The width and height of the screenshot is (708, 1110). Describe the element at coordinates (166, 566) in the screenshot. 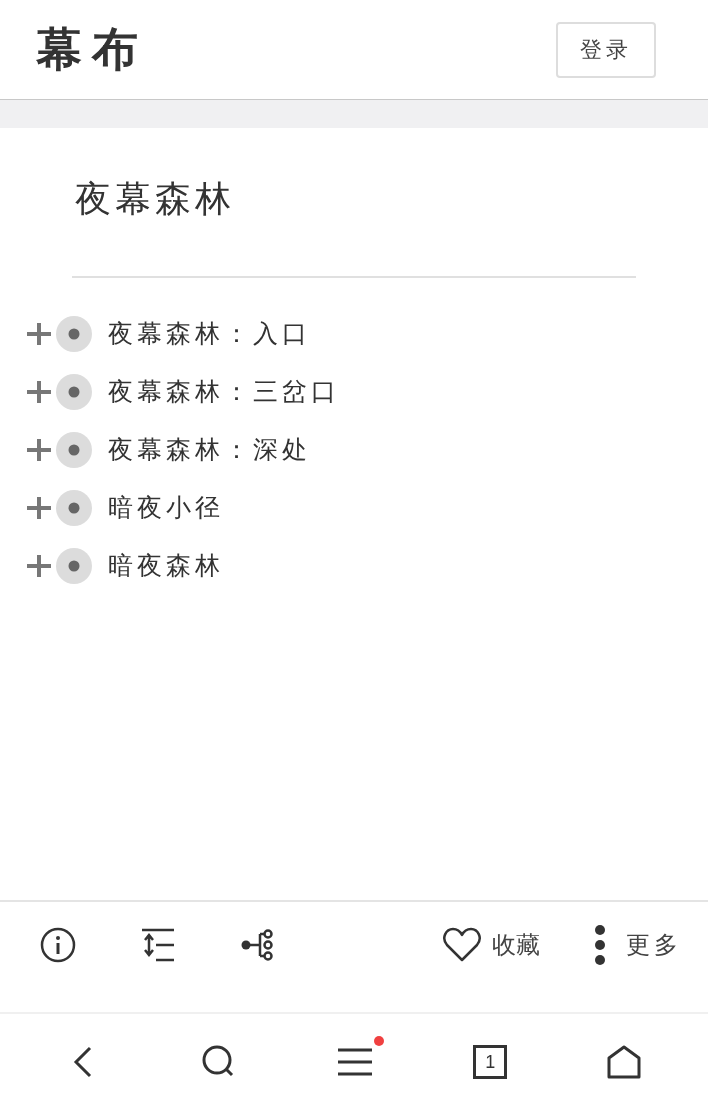

I see `outline-item: 暗夜森林` at that location.